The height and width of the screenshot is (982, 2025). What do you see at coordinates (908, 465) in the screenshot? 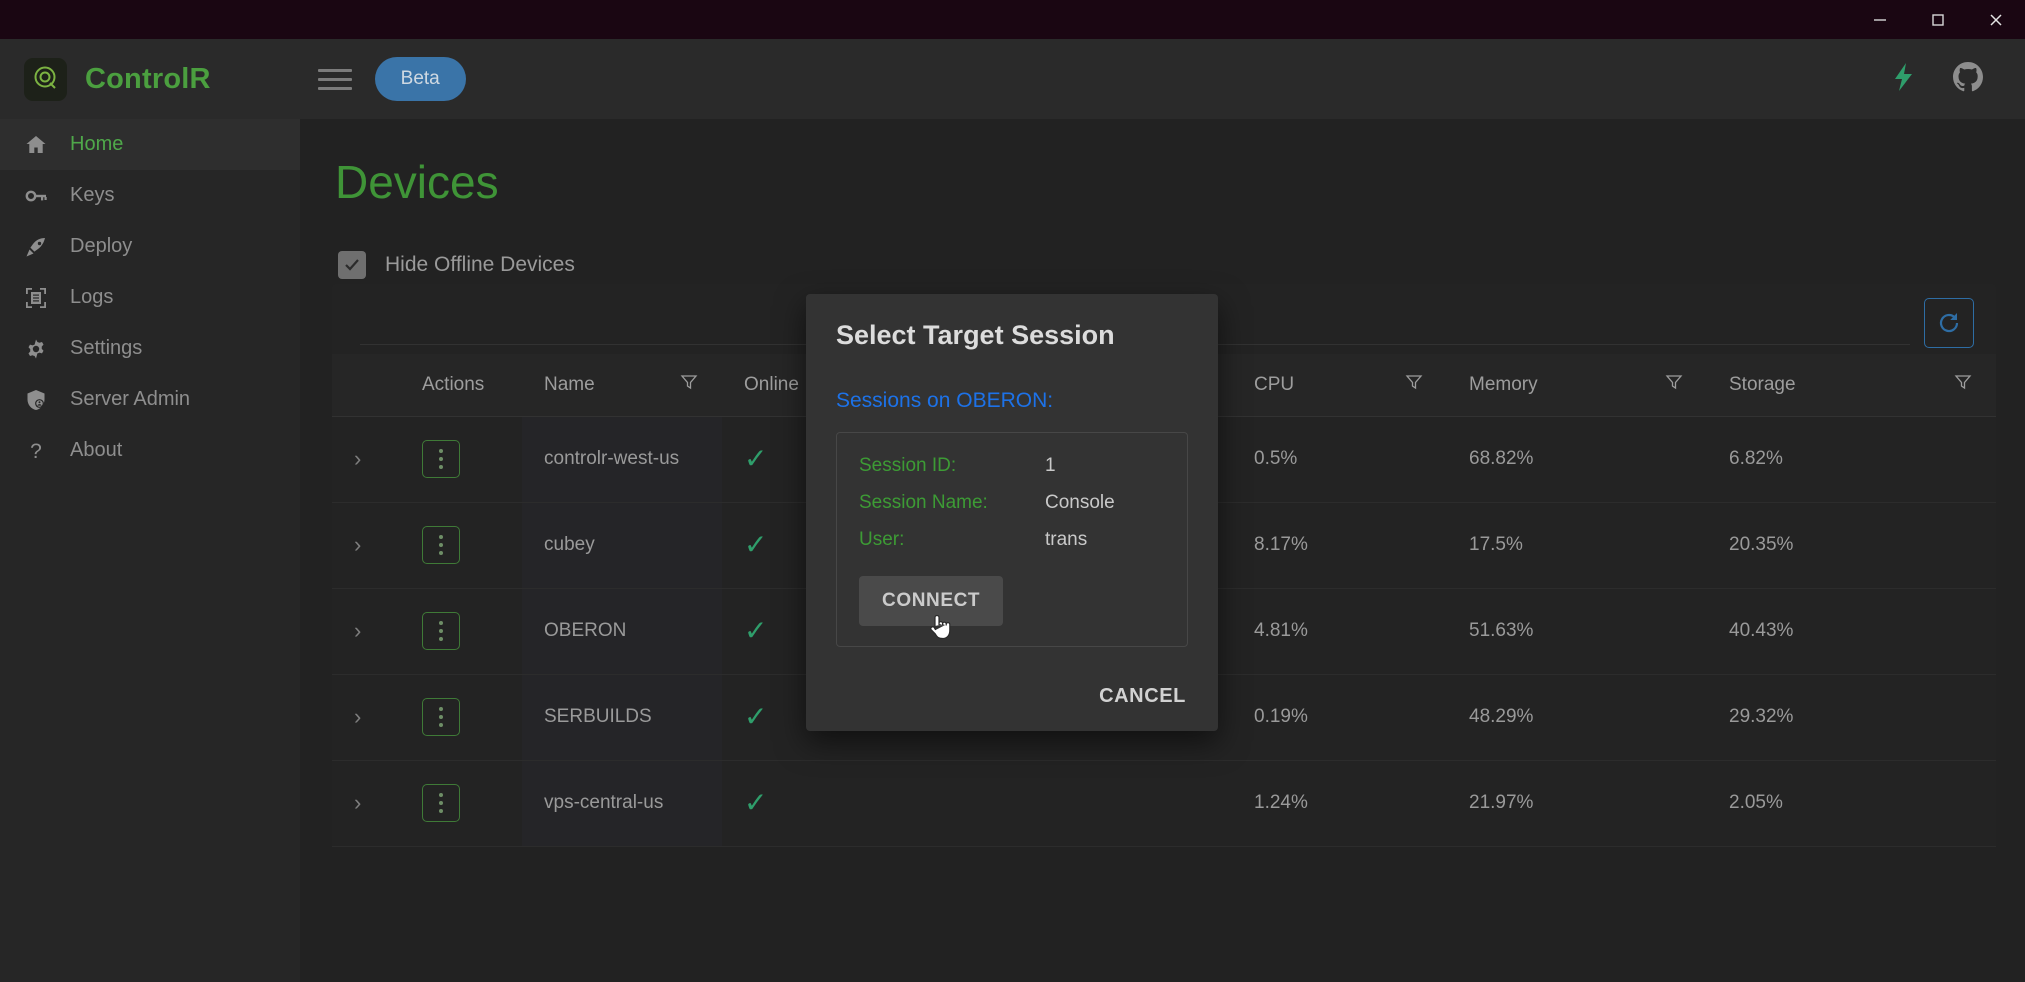
I see `session-id-label: Session ID:` at bounding box center [908, 465].